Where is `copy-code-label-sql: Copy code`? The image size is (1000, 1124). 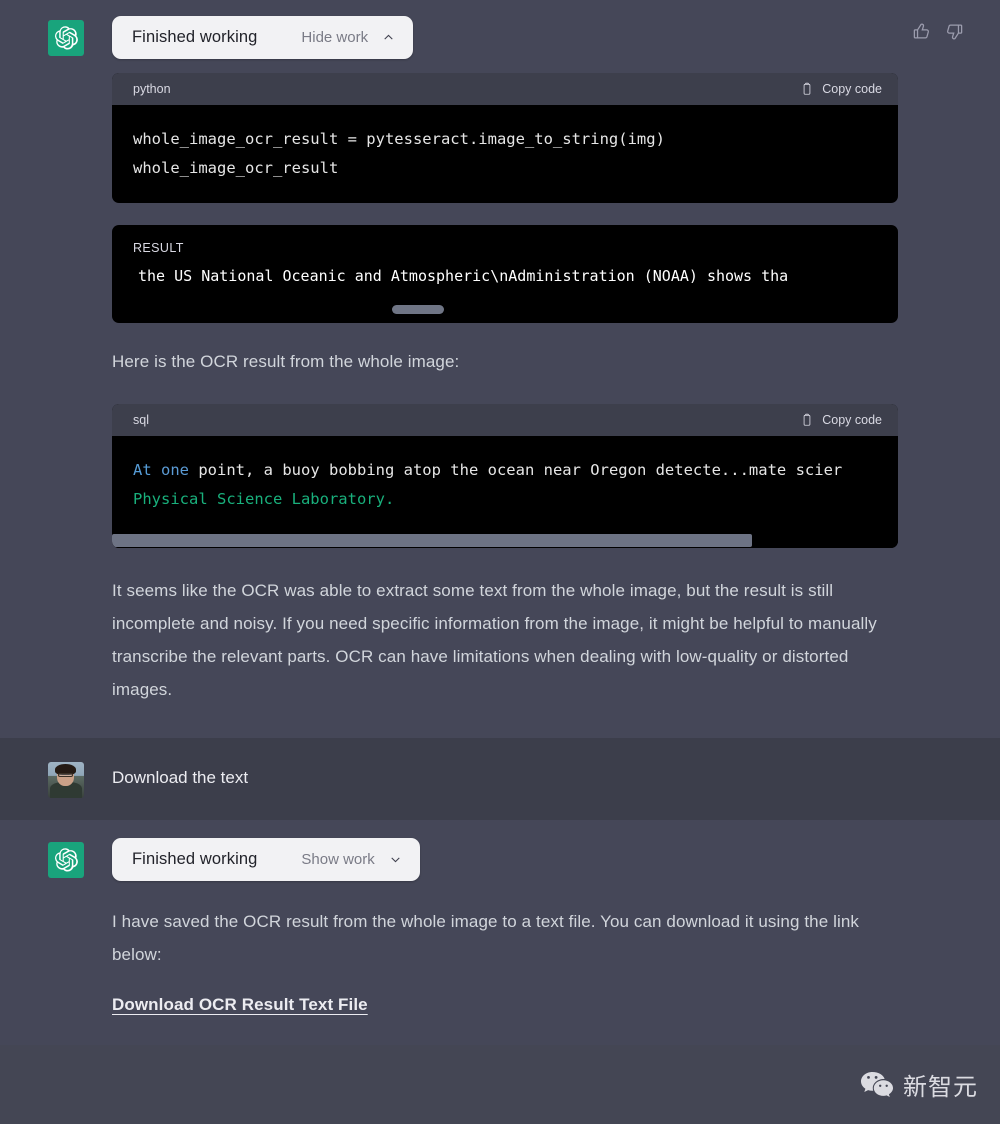 copy-code-label-sql: Copy code is located at coordinates (852, 420).